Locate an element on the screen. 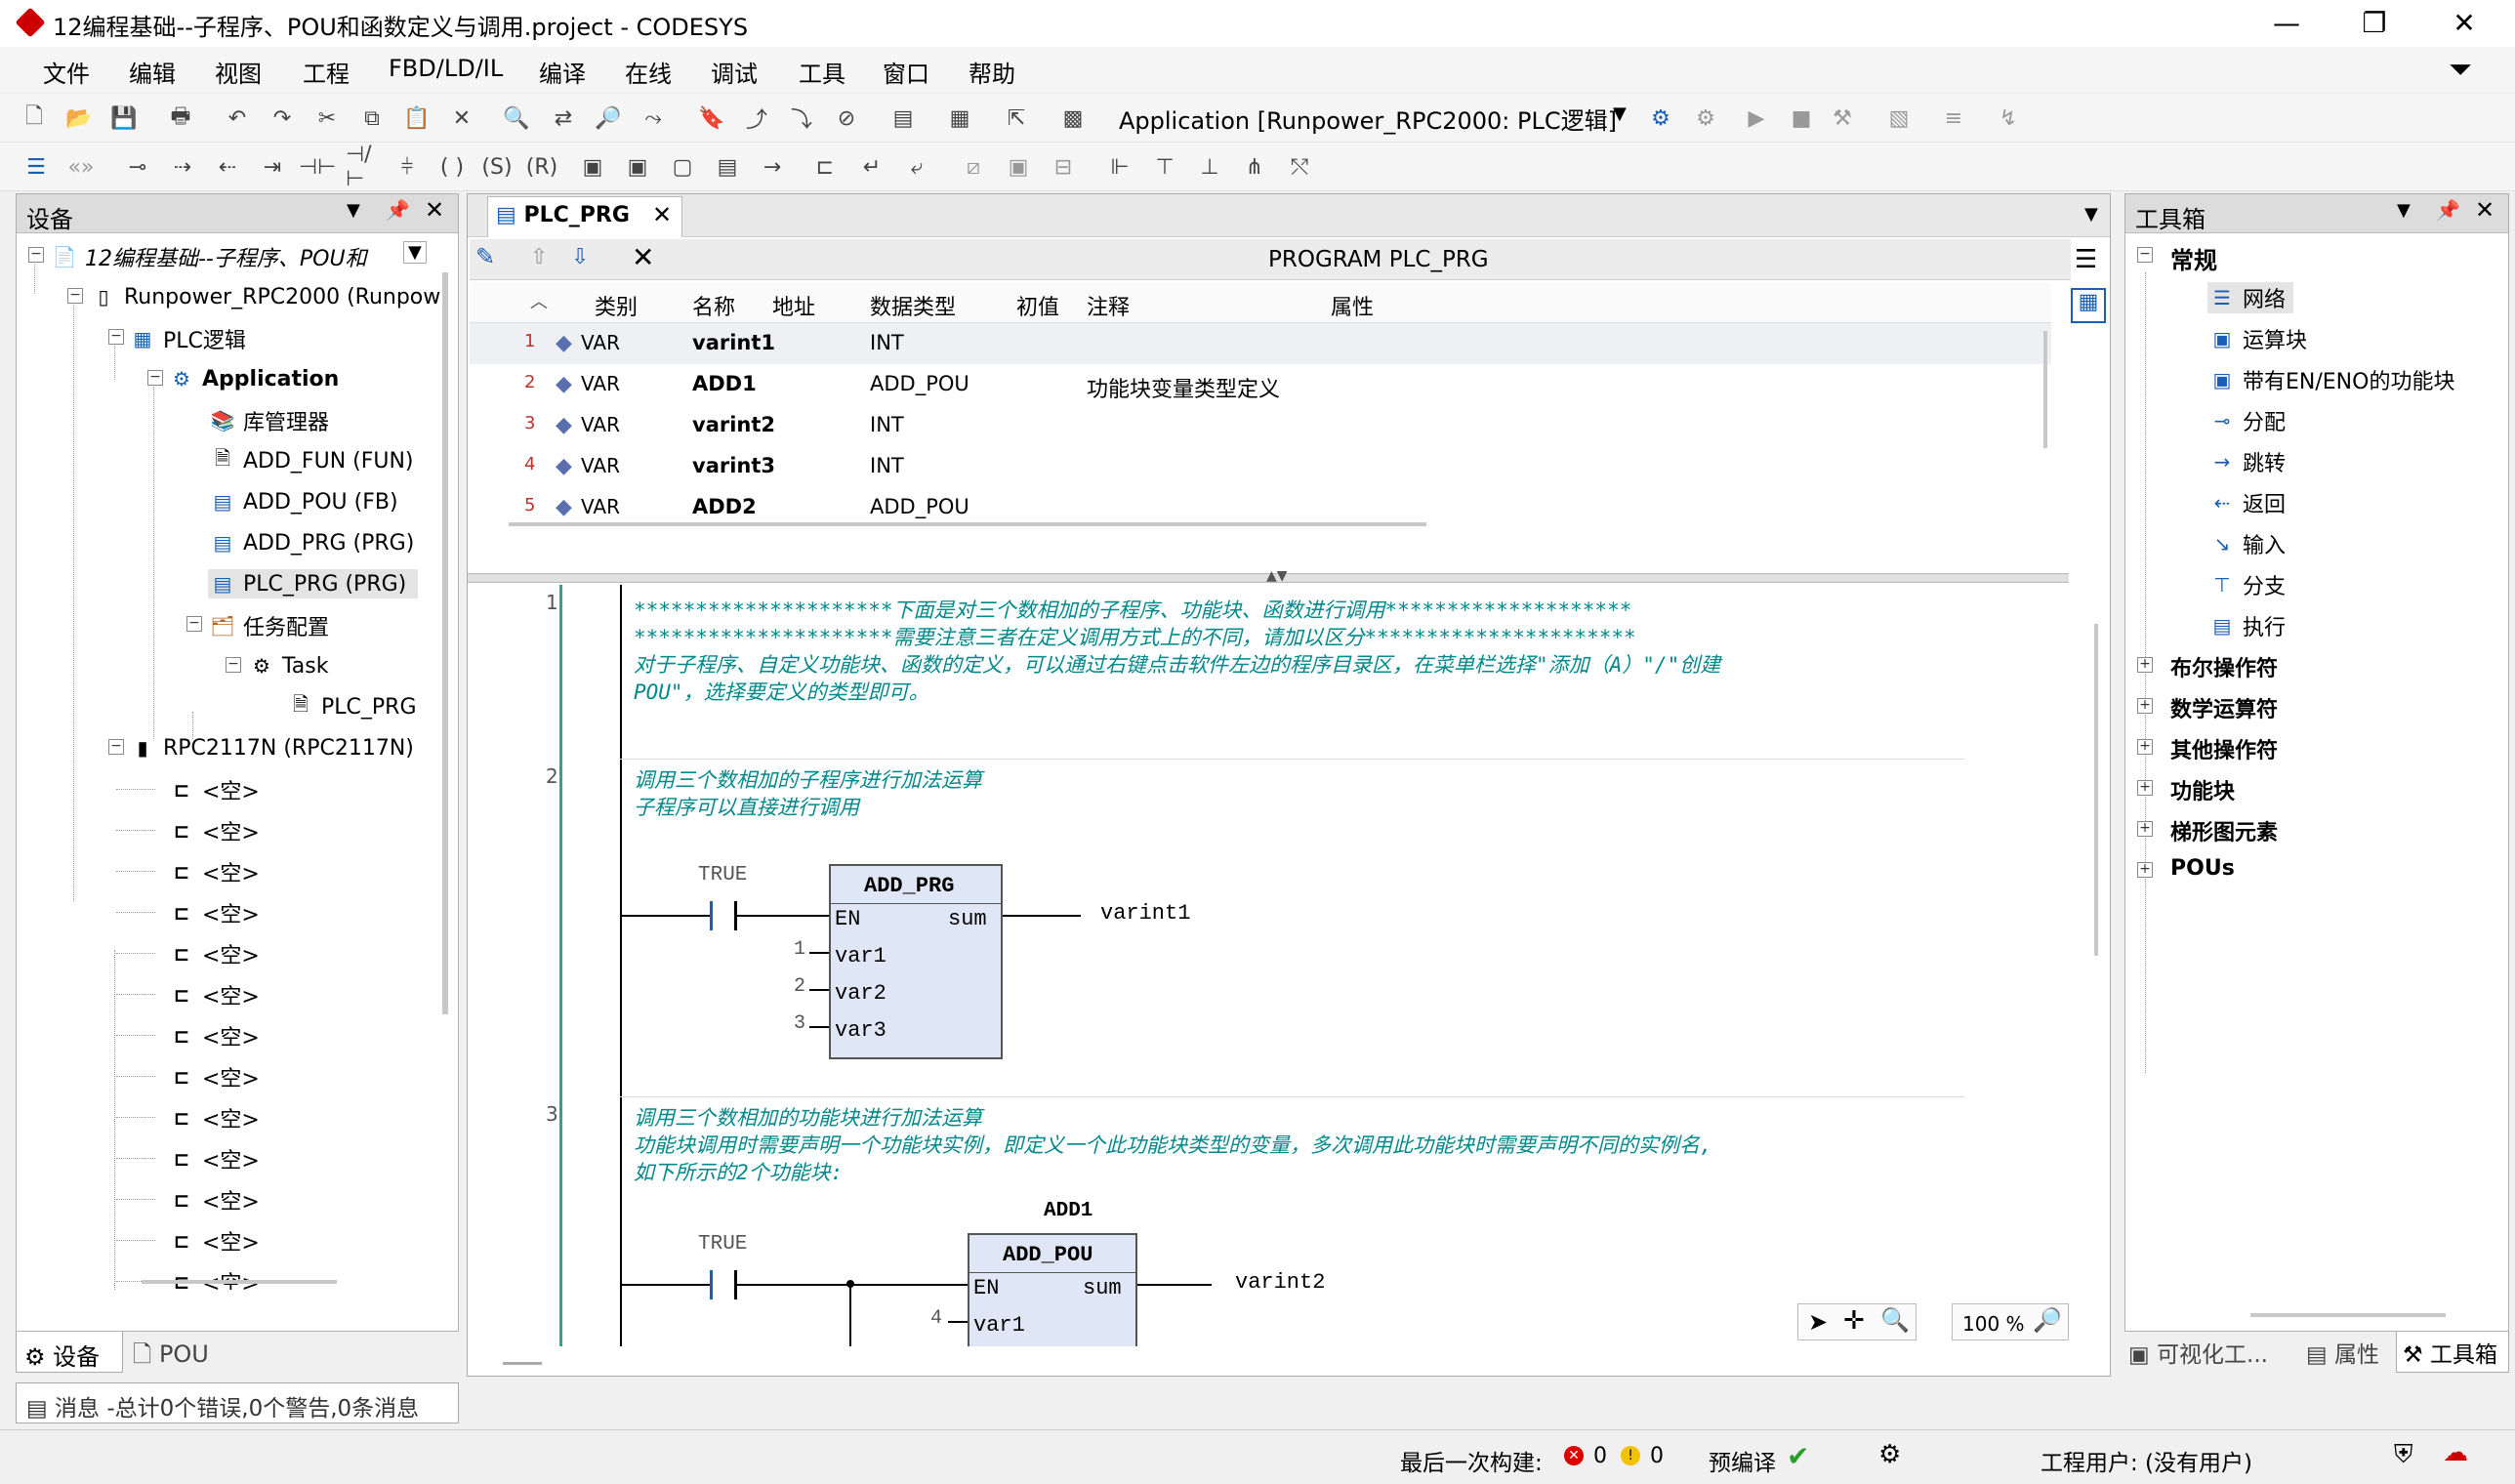 The width and height of the screenshot is (2515, 1484). text-view-icon: ☰ is located at coordinates (2086, 259).